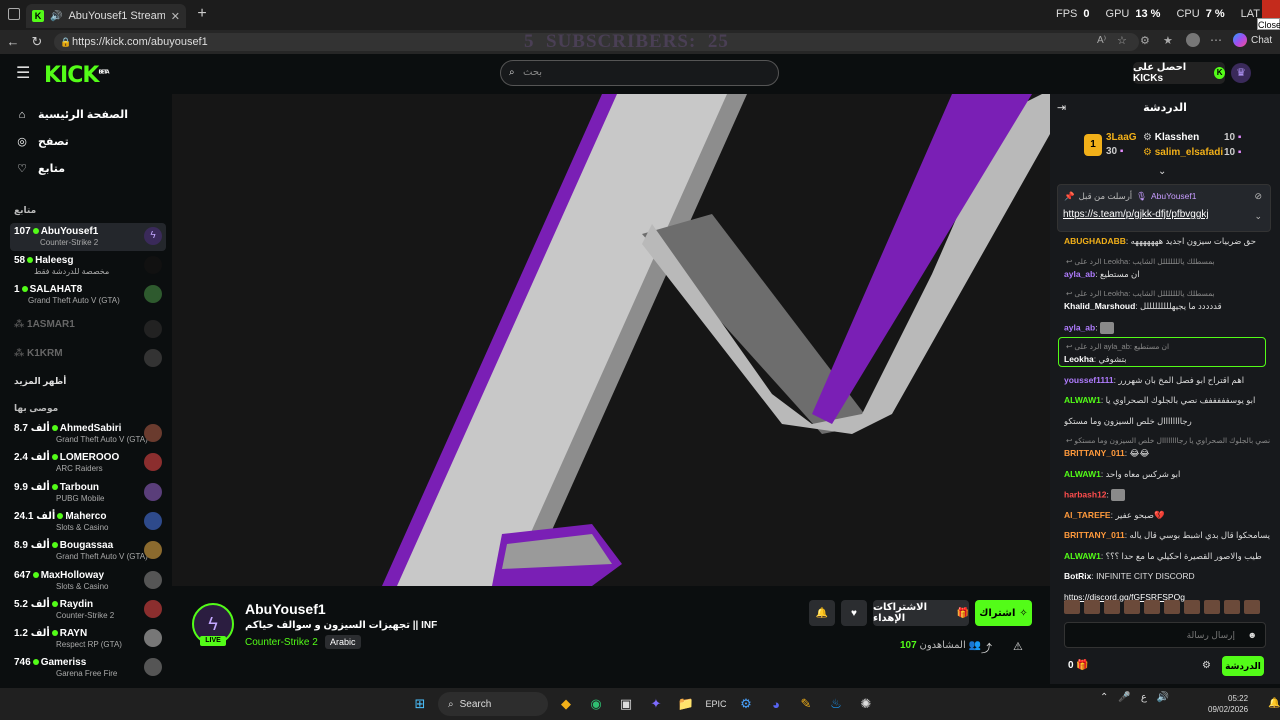 Image resolution: width=1280 pixels, height=720 pixels. What do you see at coordinates (40, 381) in the screenshot?
I see `show-more-link: أظهر المزيد` at bounding box center [40, 381].